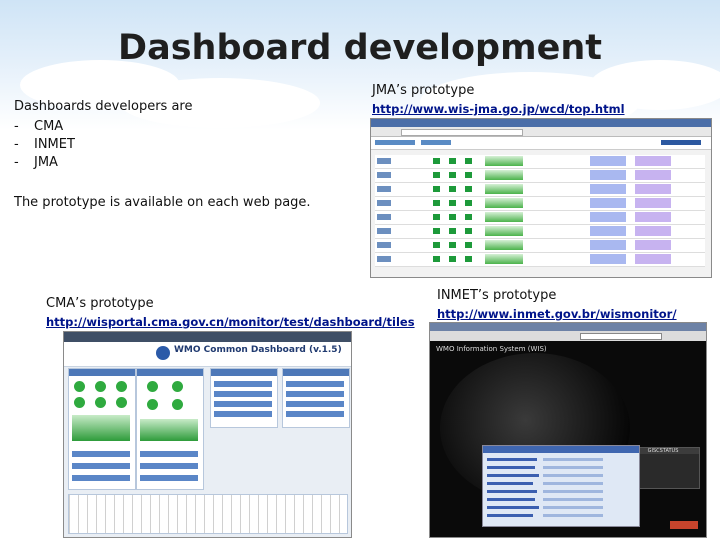 The width and height of the screenshot is (720, 540). Describe the element at coordinates (497, 295) in the screenshot. I see `inmet-label: INMET’s prototype` at that location.